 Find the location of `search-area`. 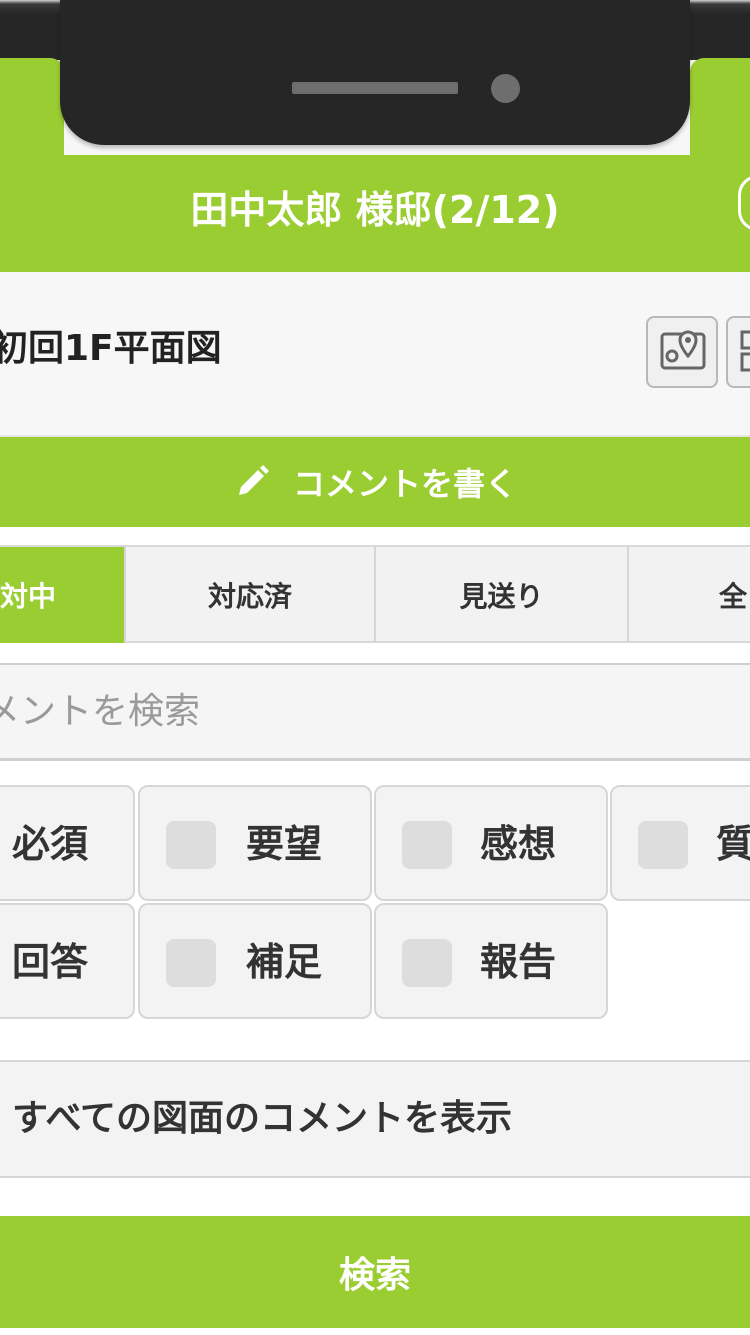

search-area is located at coordinates (375, 703).